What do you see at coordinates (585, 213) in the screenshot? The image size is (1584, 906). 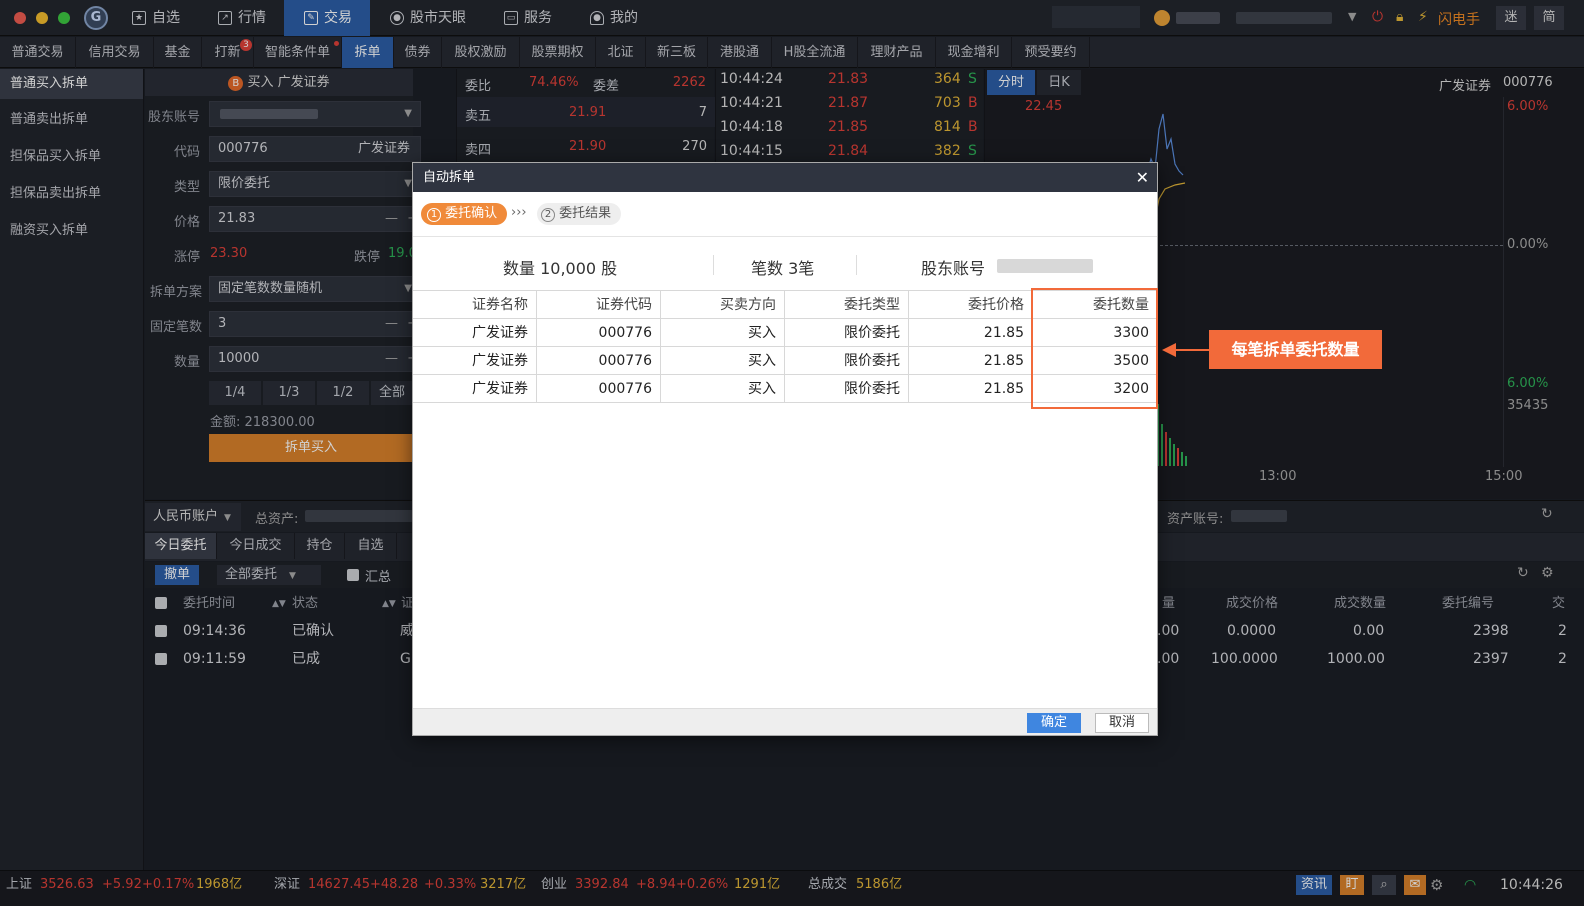 I see `step-2-label: 委托结果` at bounding box center [585, 213].